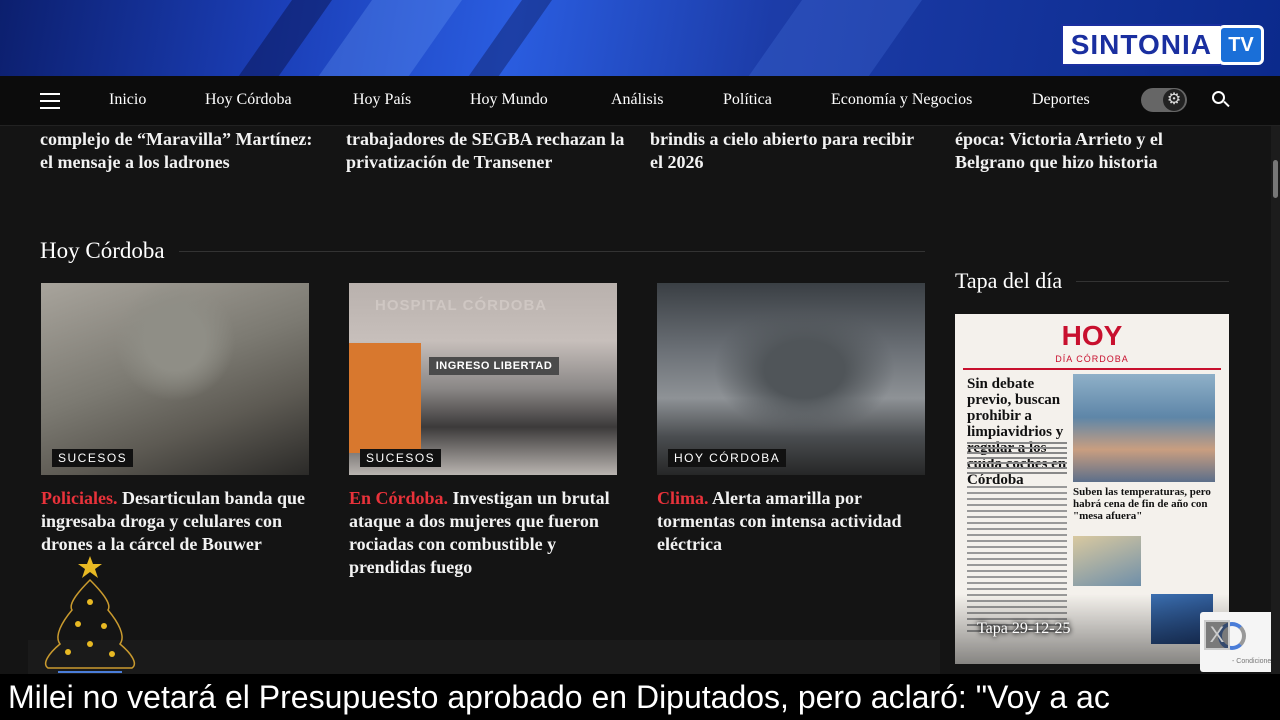 The image size is (1280, 720). Describe the element at coordinates (727, 458) in the screenshot. I see `category-badge: HOY CÓRDOBA` at that location.